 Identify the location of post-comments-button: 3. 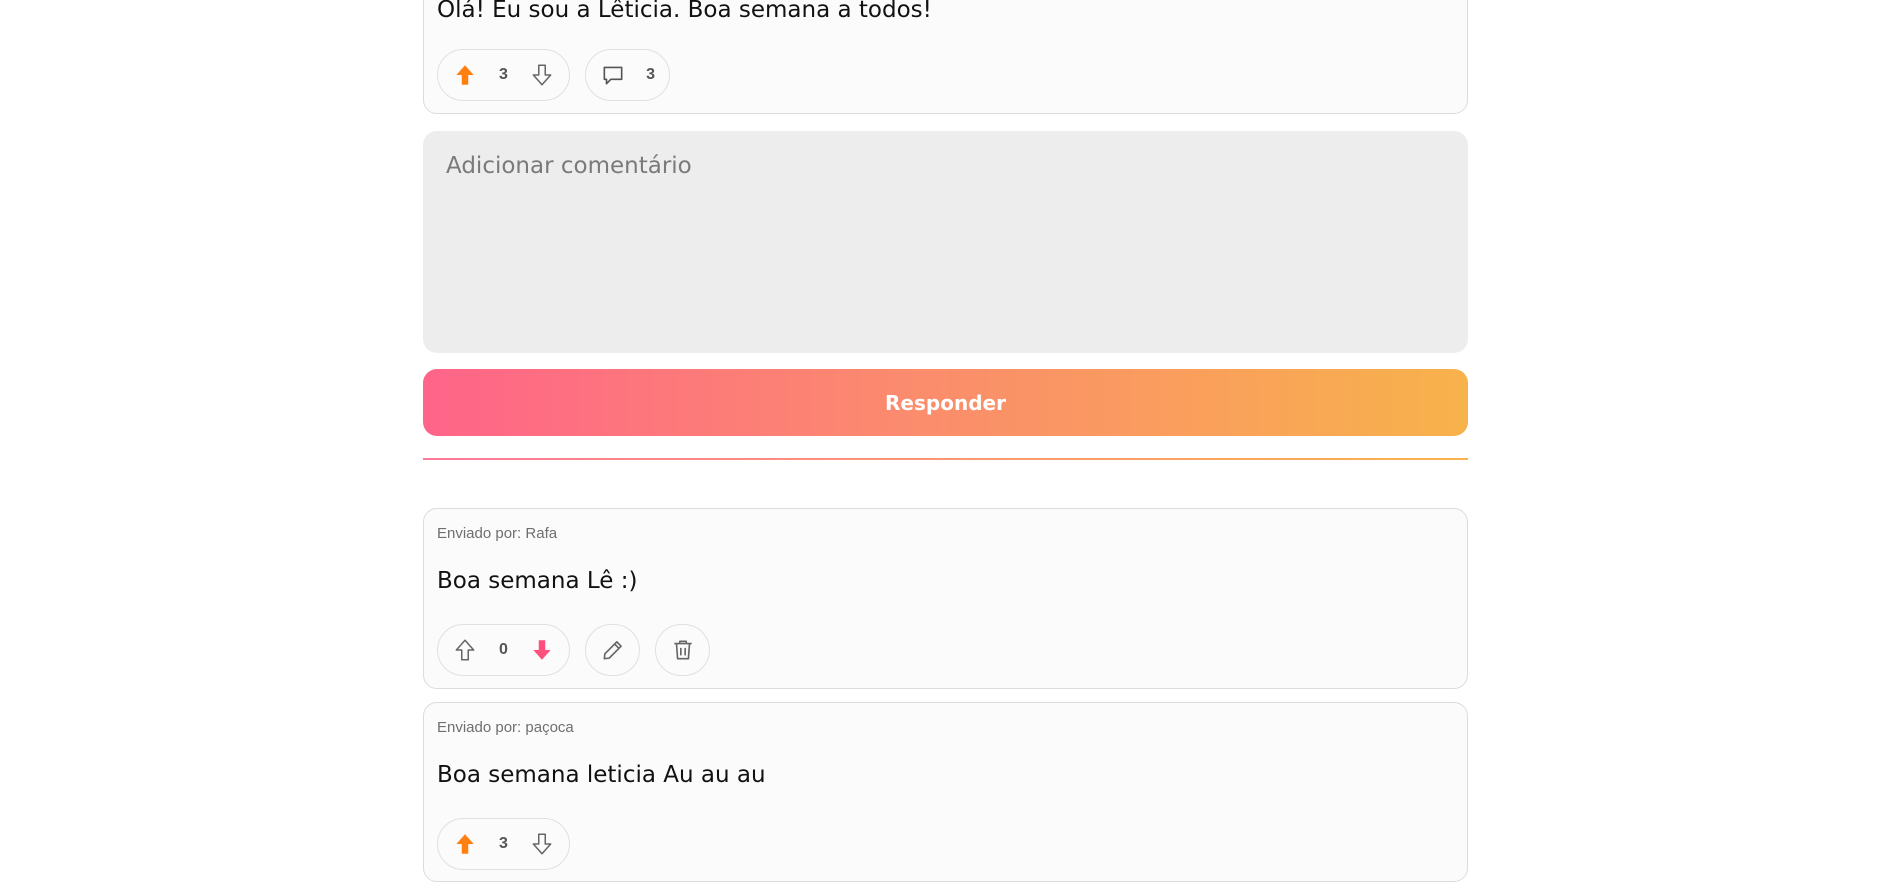
(627, 75).